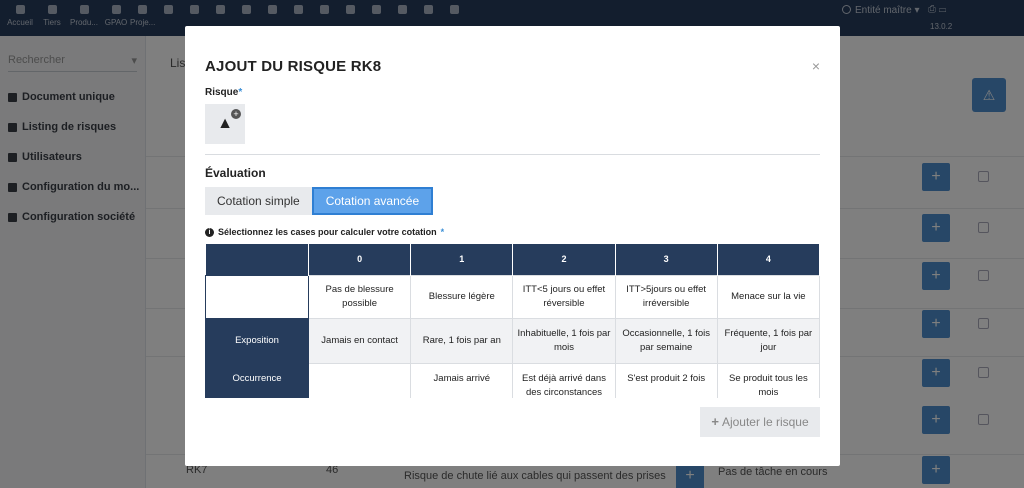 The width and height of the screenshot is (1024, 488). I want to click on row-label-occurrence: Occurrence, so click(257, 380).